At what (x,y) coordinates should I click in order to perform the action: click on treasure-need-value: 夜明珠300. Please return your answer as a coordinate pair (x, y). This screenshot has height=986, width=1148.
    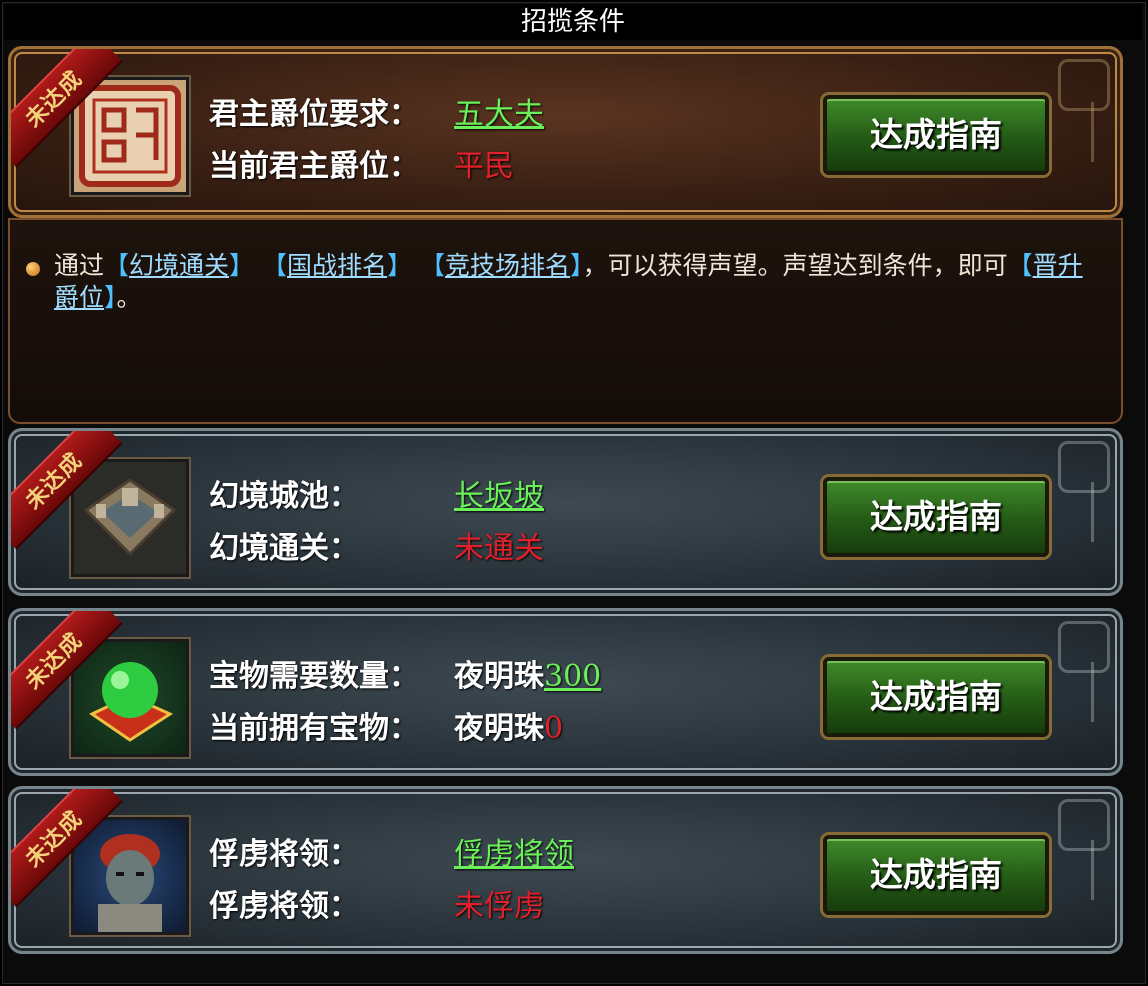
    Looking at the image, I should click on (527, 673).